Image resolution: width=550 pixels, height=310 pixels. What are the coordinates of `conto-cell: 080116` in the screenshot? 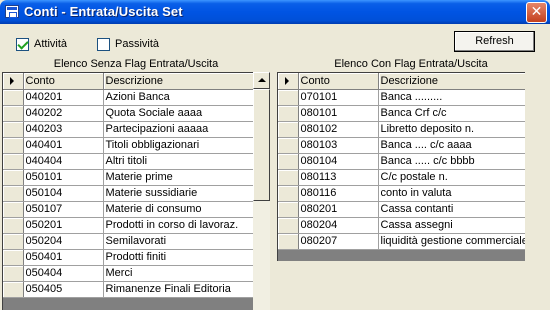 It's located at (338, 193).